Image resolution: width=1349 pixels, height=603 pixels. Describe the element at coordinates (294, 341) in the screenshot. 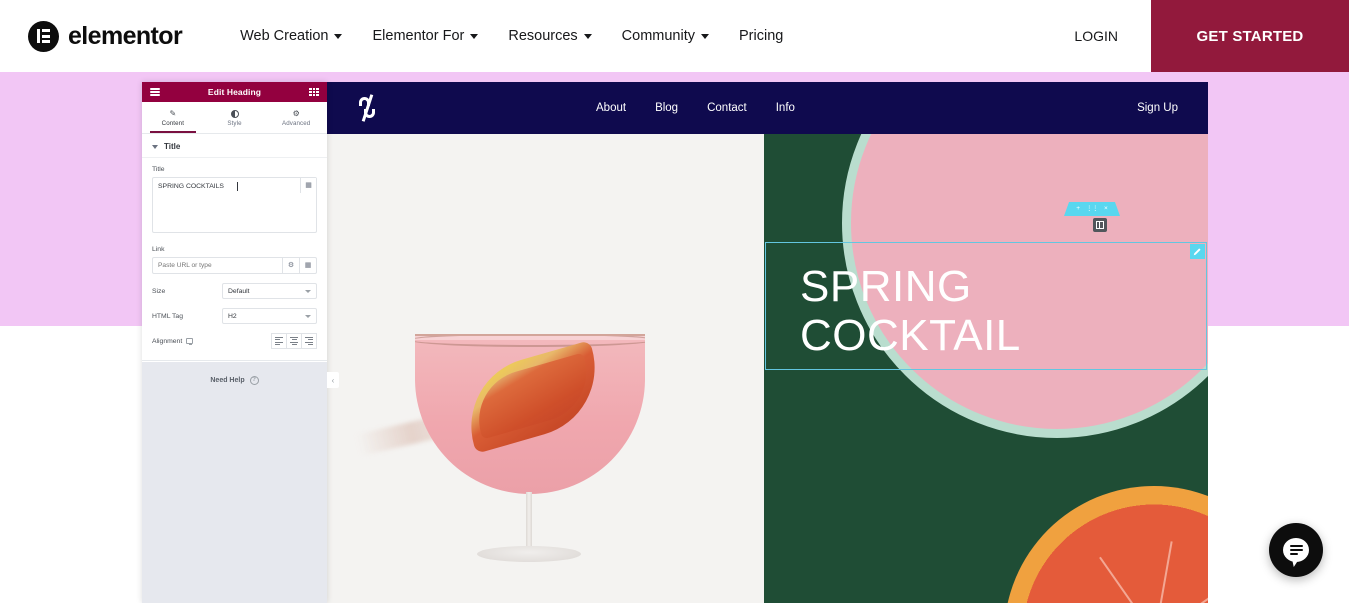

I see `align-center-button` at that location.